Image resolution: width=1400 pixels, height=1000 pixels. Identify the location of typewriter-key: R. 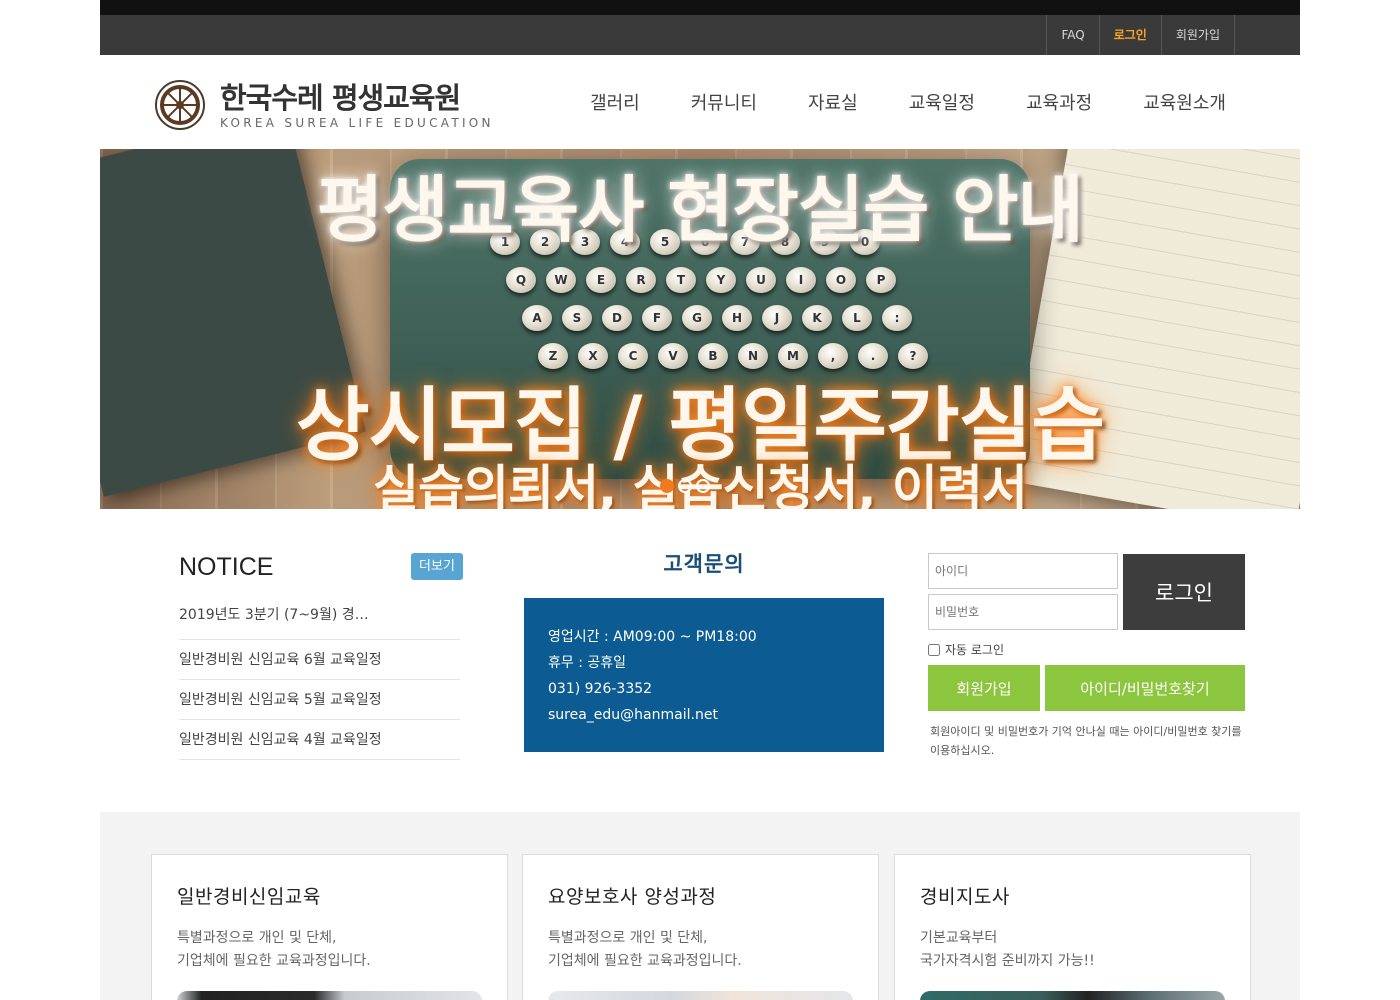
(641, 280).